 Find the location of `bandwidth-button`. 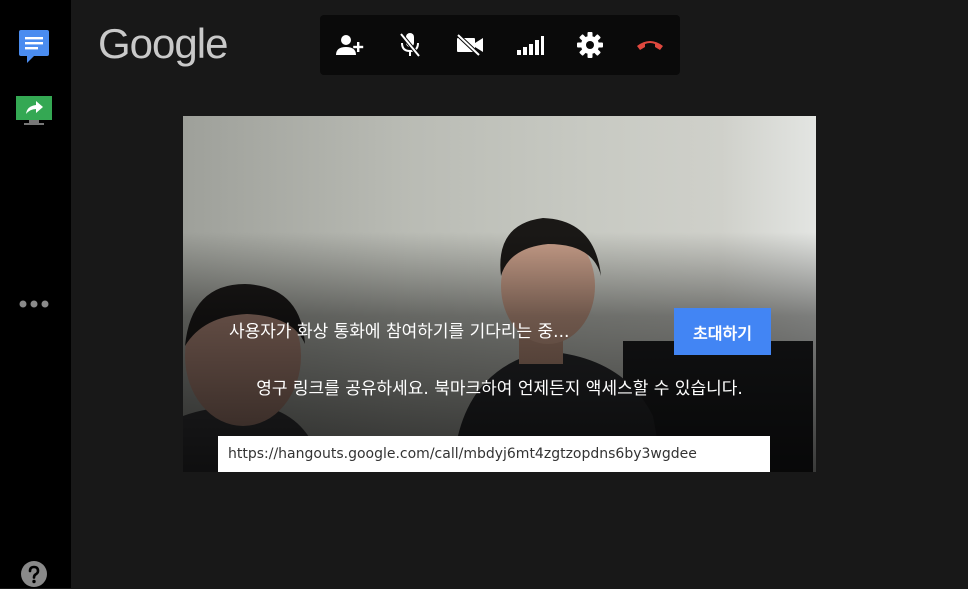

bandwidth-button is located at coordinates (530, 45).